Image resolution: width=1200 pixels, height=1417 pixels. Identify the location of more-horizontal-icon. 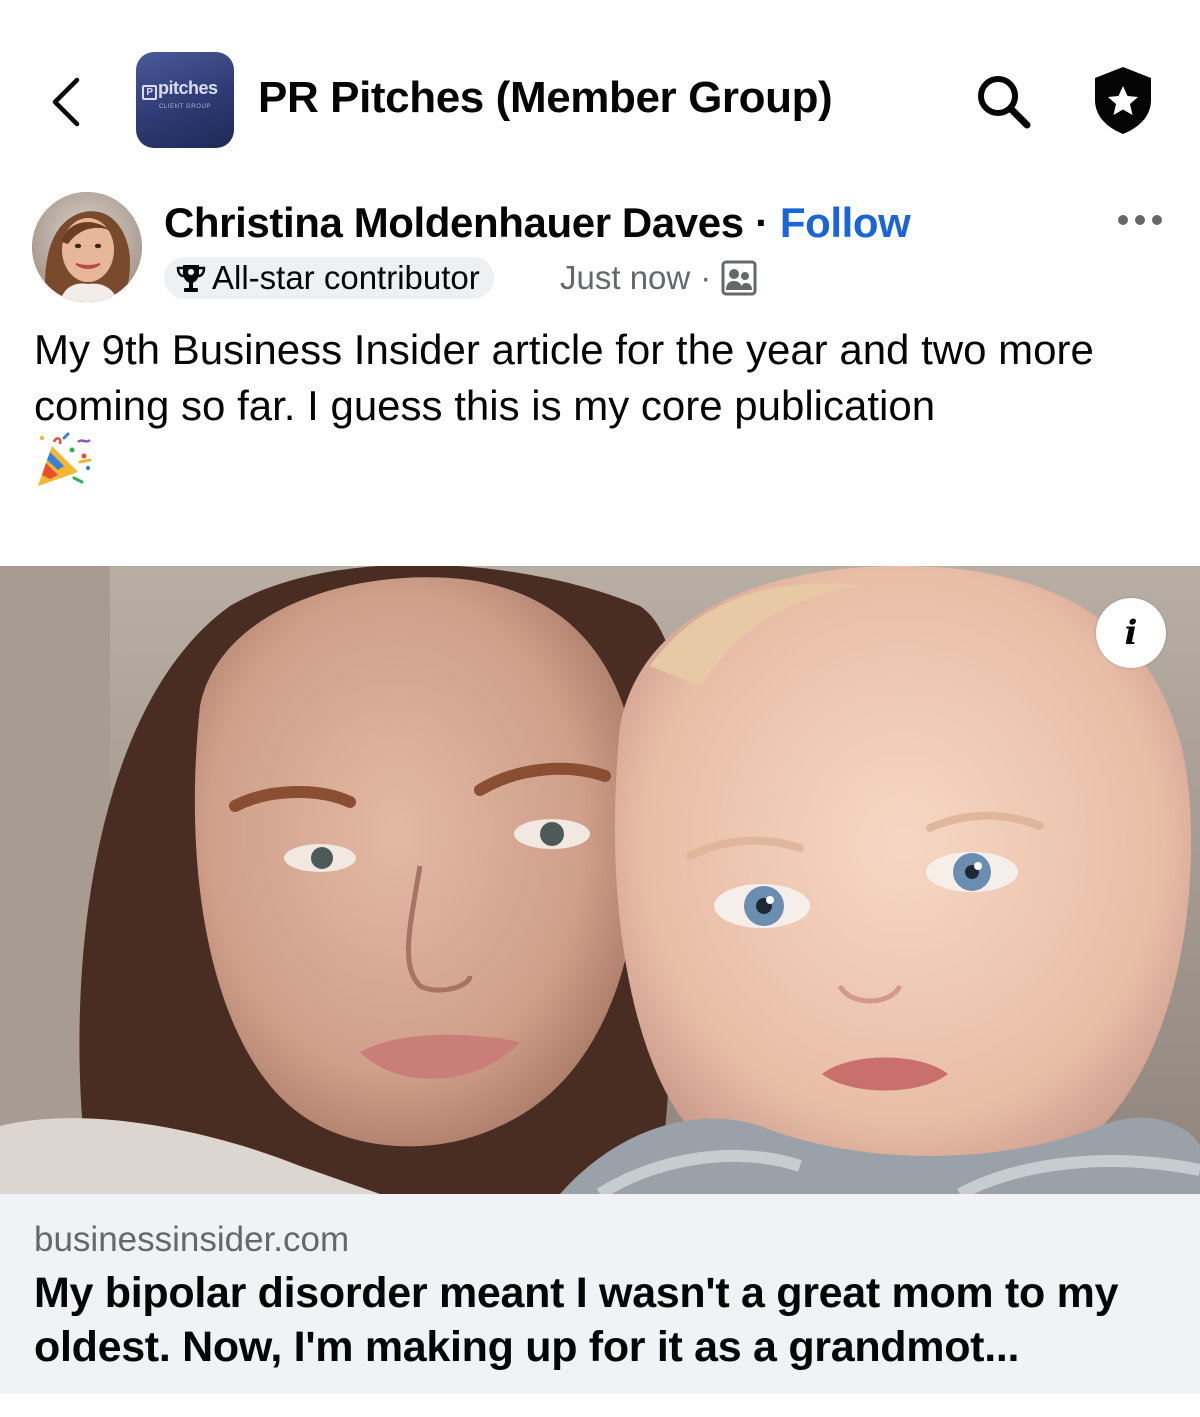
(1140, 220).